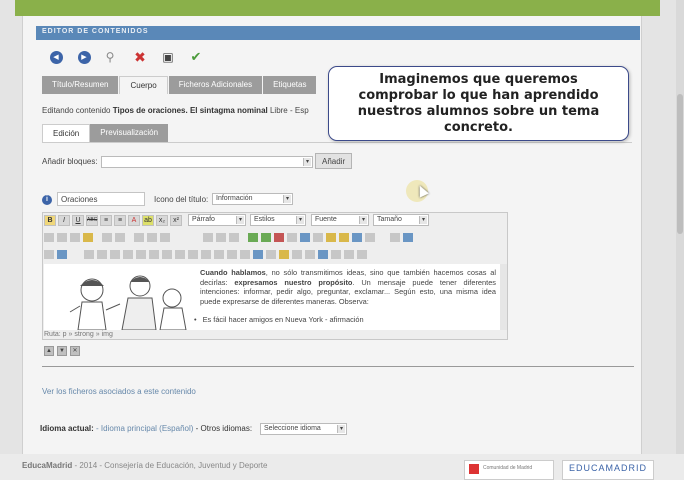 The width and height of the screenshot is (684, 480). I want to click on source-icon, so click(349, 254).